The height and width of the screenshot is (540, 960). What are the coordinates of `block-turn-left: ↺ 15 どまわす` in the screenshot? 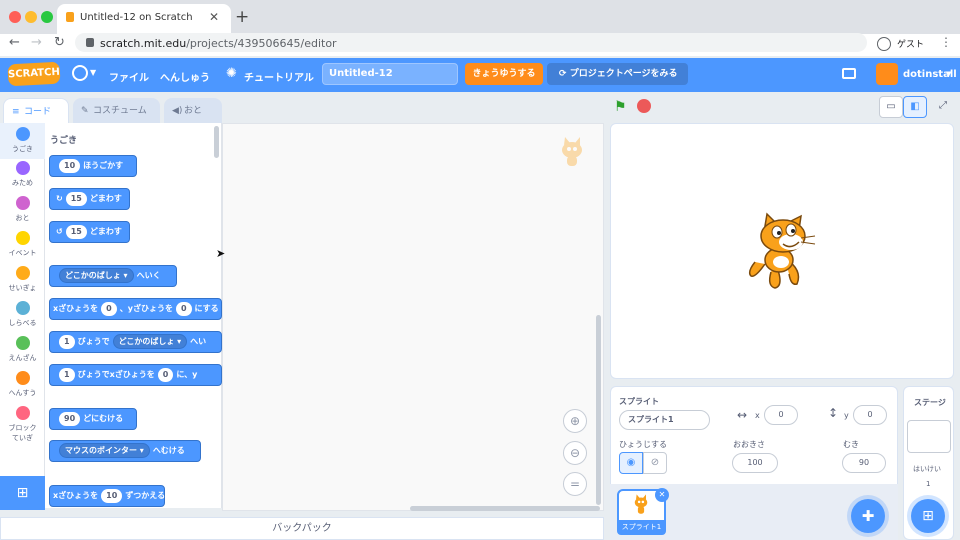 It's located at (89, 232).